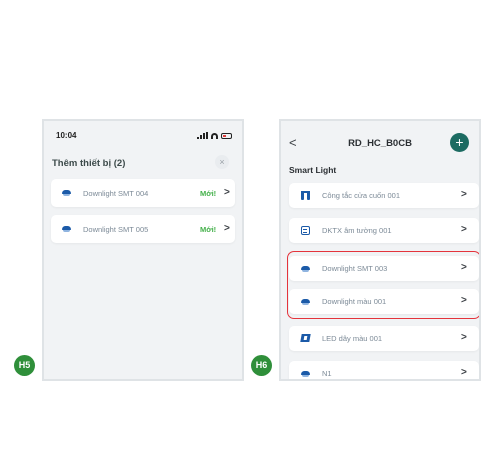  I want to click on status-time: 10:04, so click(66, 135).